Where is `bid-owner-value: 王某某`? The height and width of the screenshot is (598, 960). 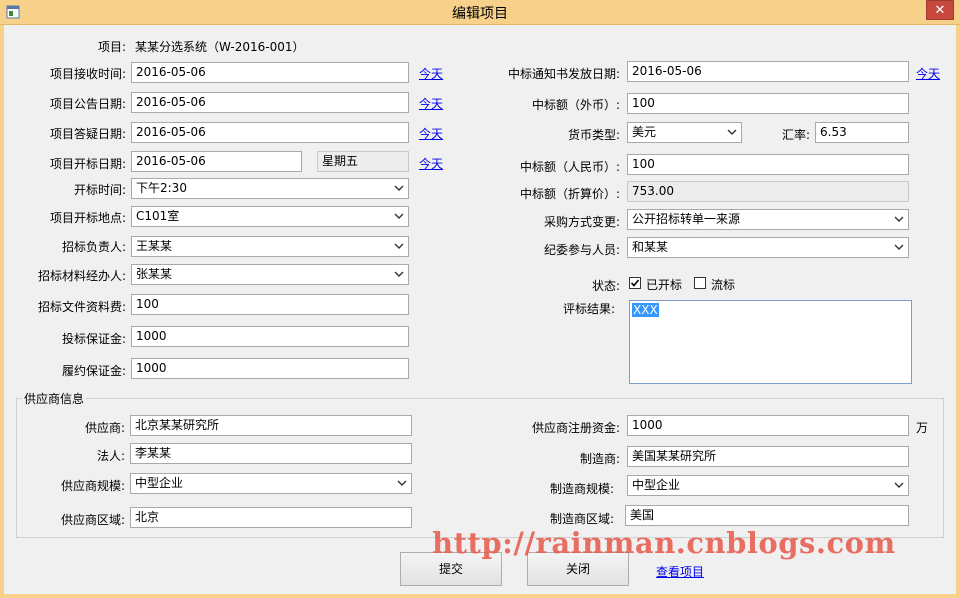
bid-owner-value: 王某某 is located at coordinates (154, 246).